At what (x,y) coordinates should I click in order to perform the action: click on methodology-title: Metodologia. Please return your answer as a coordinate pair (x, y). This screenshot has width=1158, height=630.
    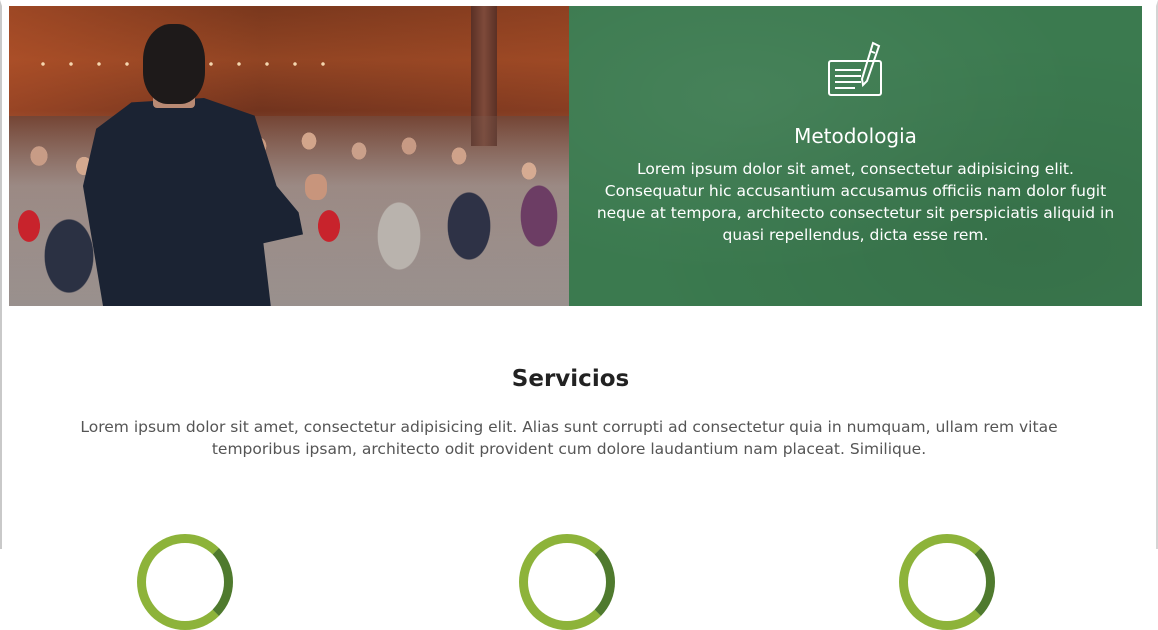
    Looking at the image, I should click on (855, 136).